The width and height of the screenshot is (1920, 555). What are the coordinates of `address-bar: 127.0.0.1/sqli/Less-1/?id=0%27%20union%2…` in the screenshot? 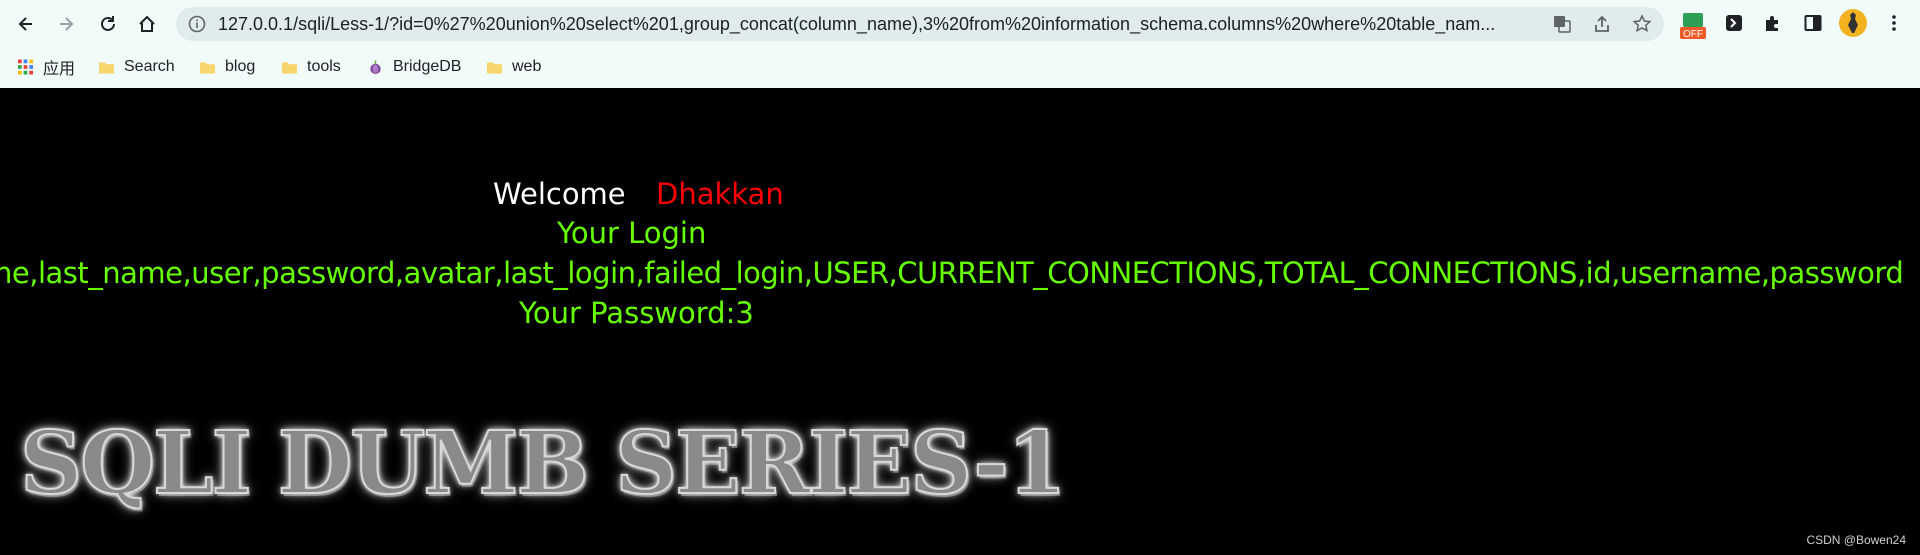 It's located at (920, 24).